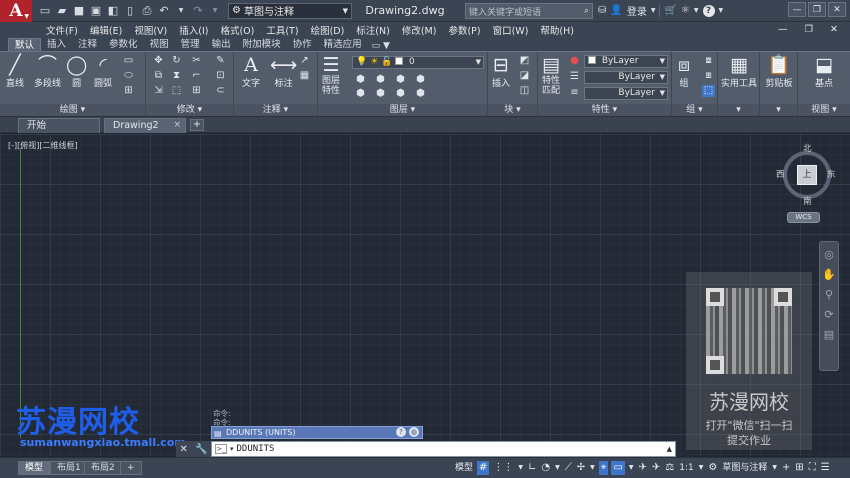 The width and height of the screenshot is (850, 478). I want to click on copy-icon: ⧉, so click(158, 76).